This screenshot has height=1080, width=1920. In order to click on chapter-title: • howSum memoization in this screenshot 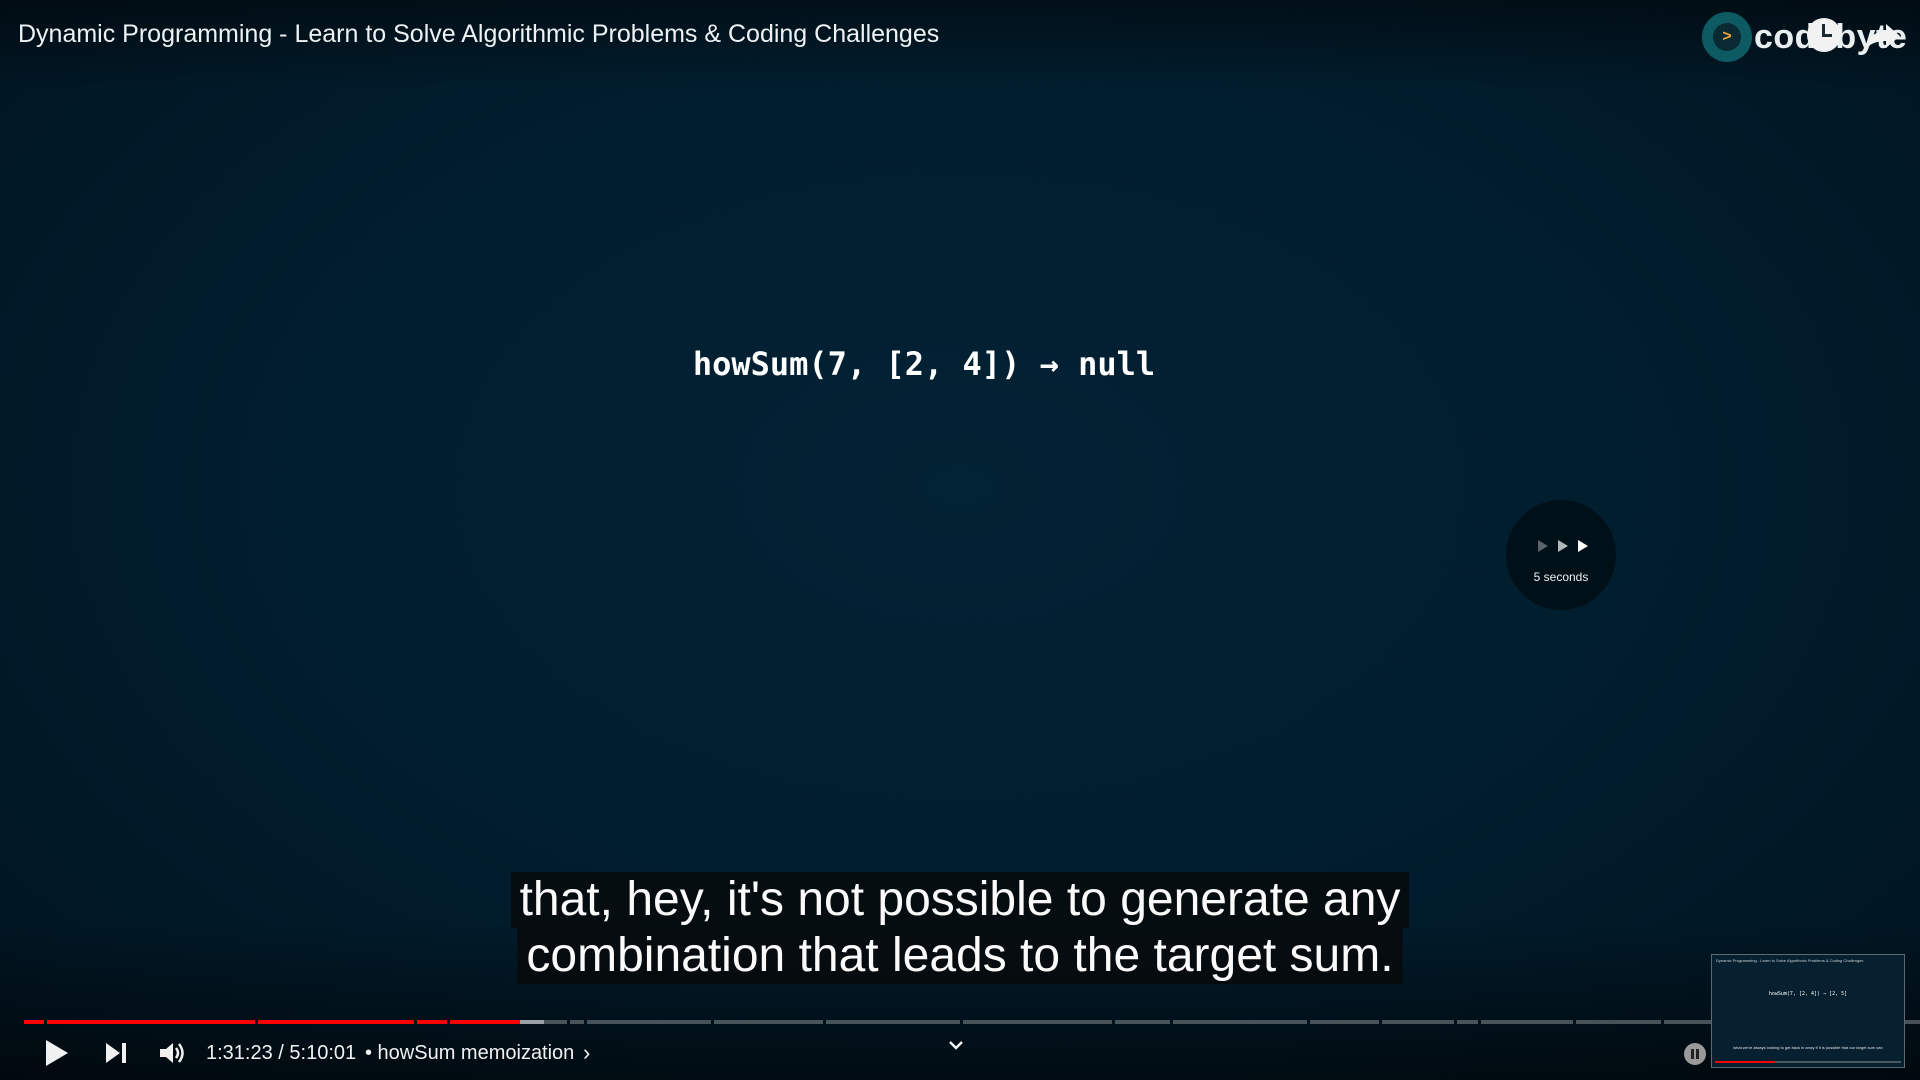, I will do `click(469, 1053)`.